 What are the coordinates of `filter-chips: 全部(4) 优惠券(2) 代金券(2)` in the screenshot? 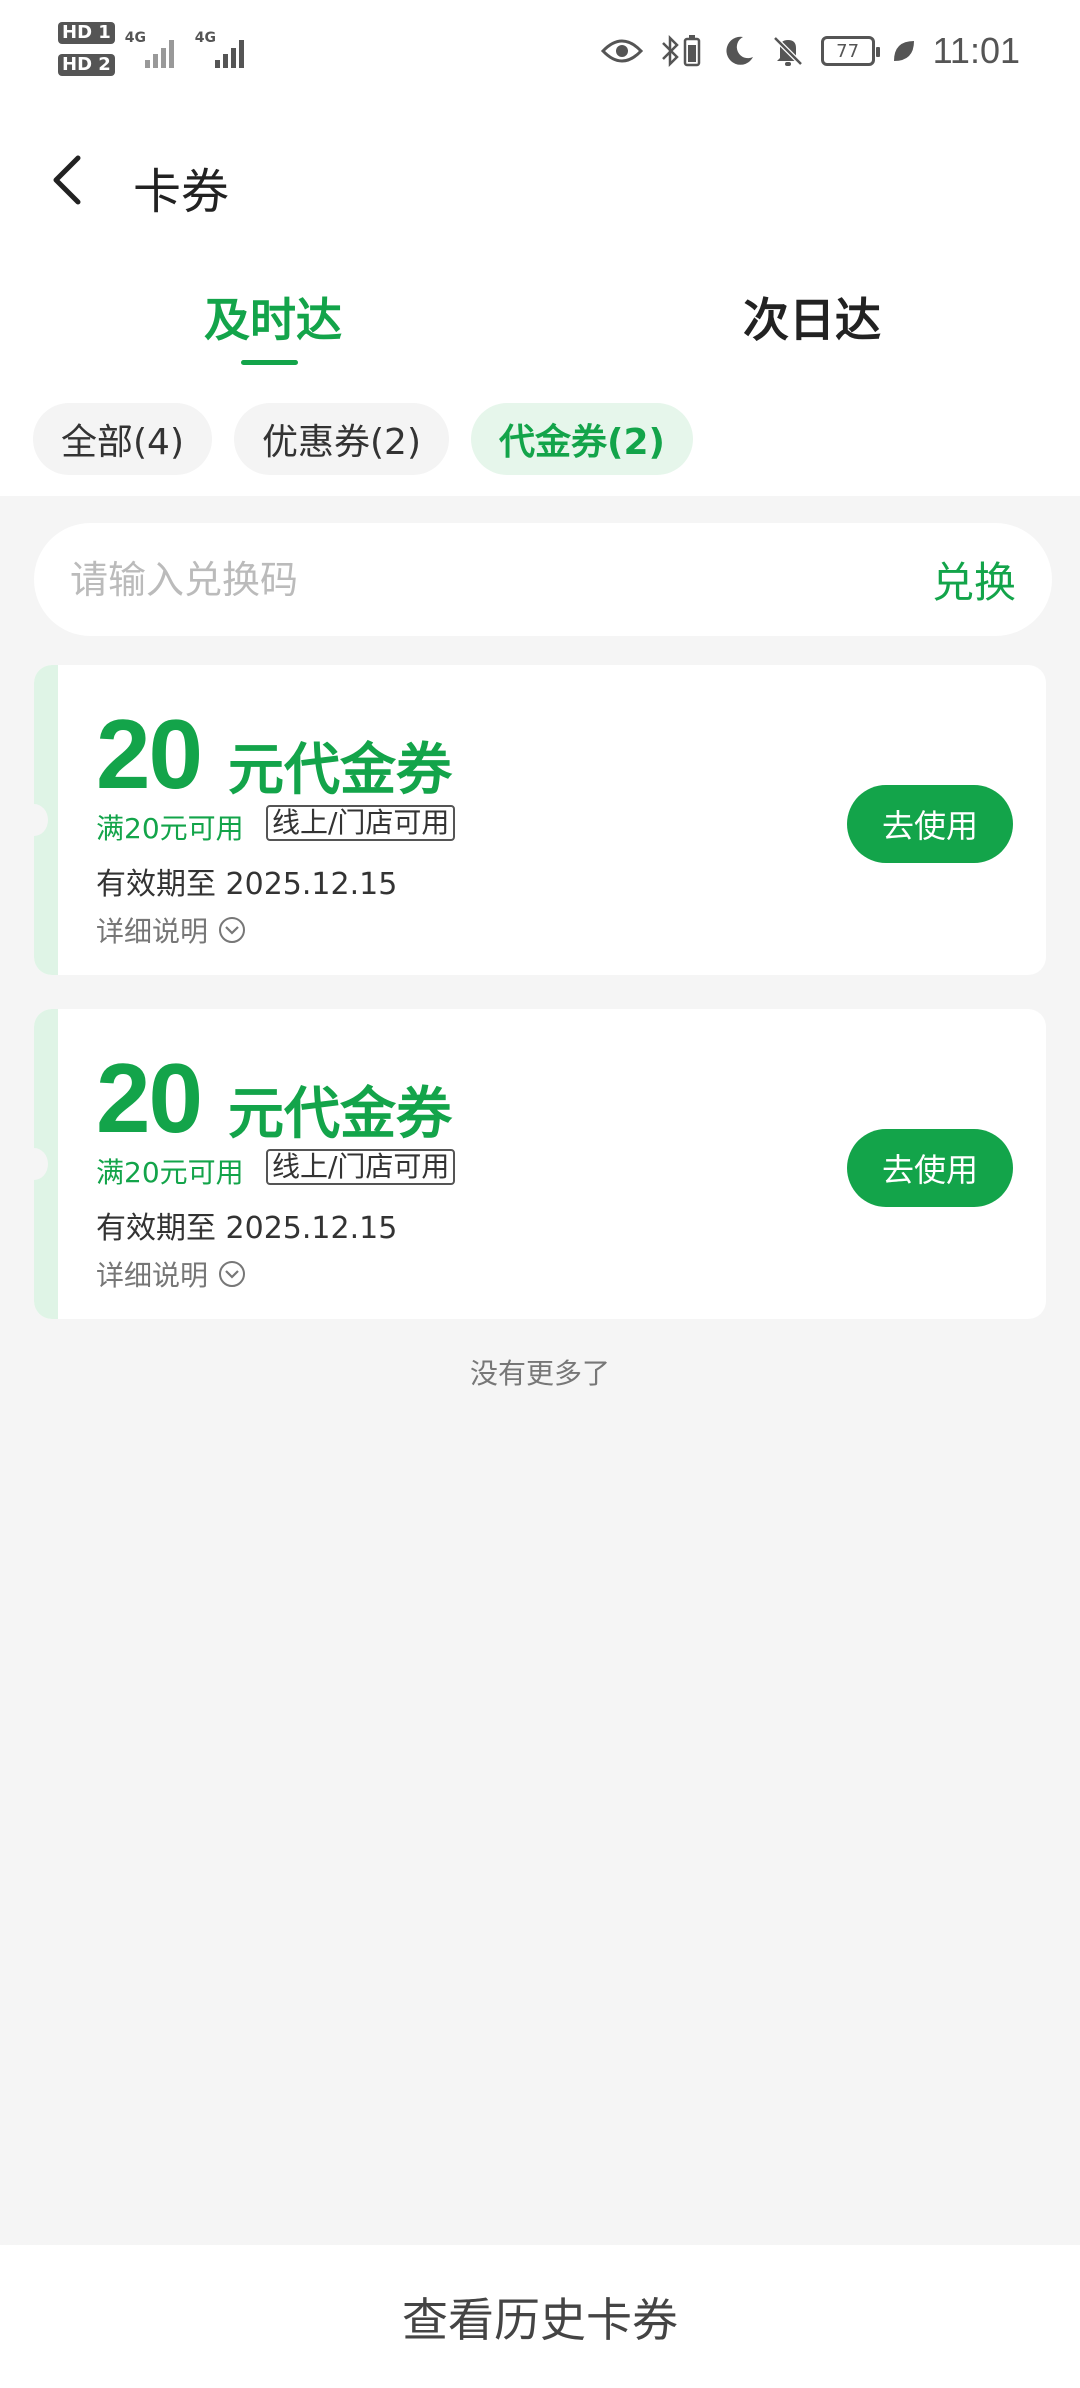 It's located at (363, 439).